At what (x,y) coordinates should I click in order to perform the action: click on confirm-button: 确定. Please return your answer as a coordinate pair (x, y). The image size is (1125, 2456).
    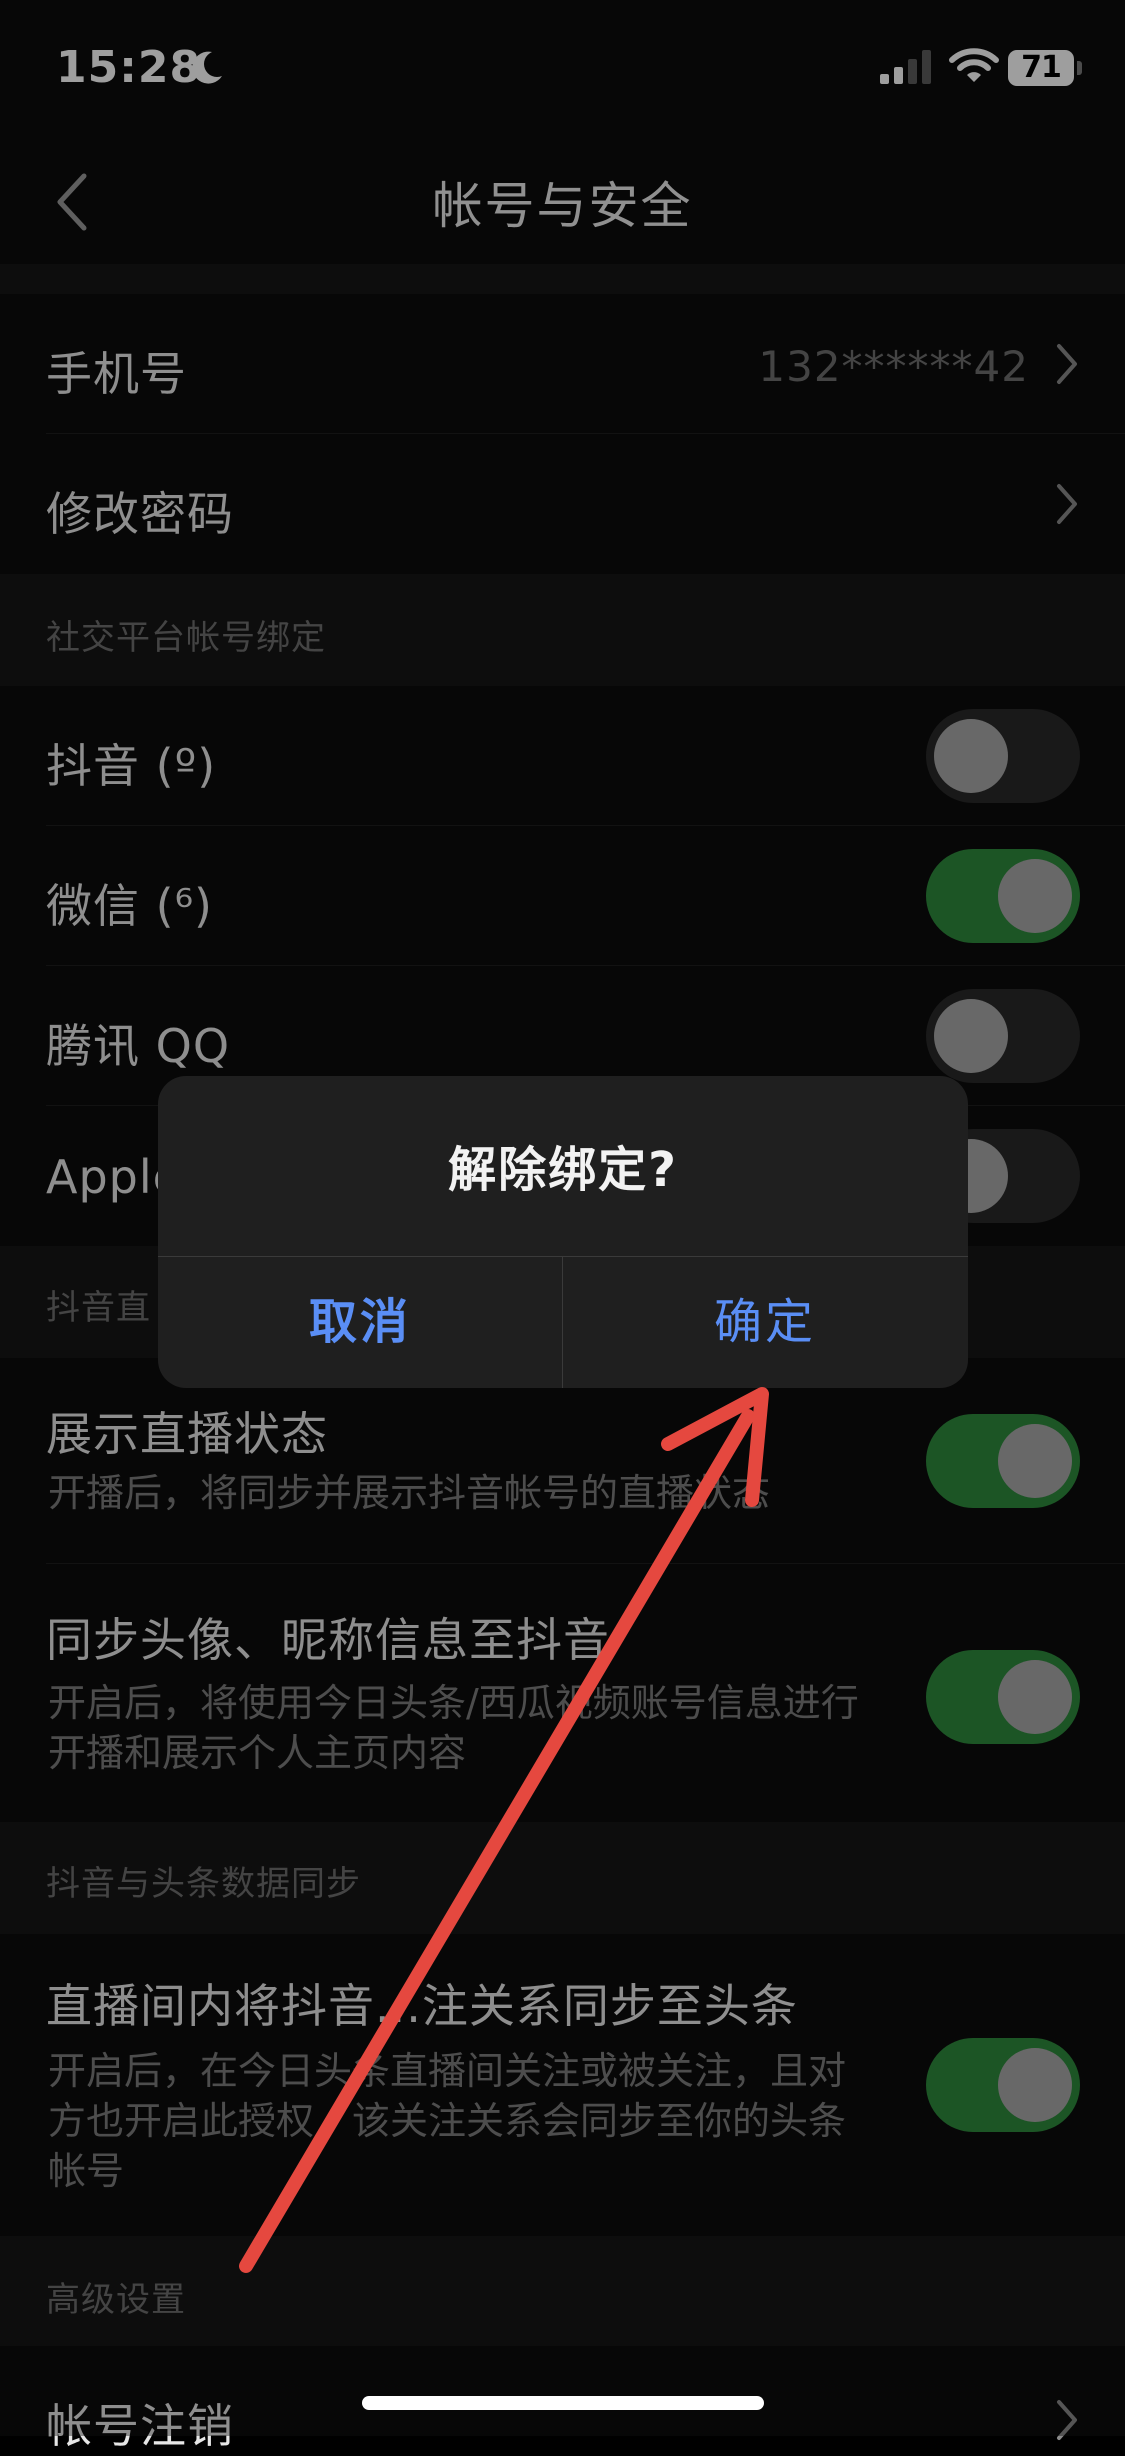
    Looking at the image, I should click on (765, 1322).